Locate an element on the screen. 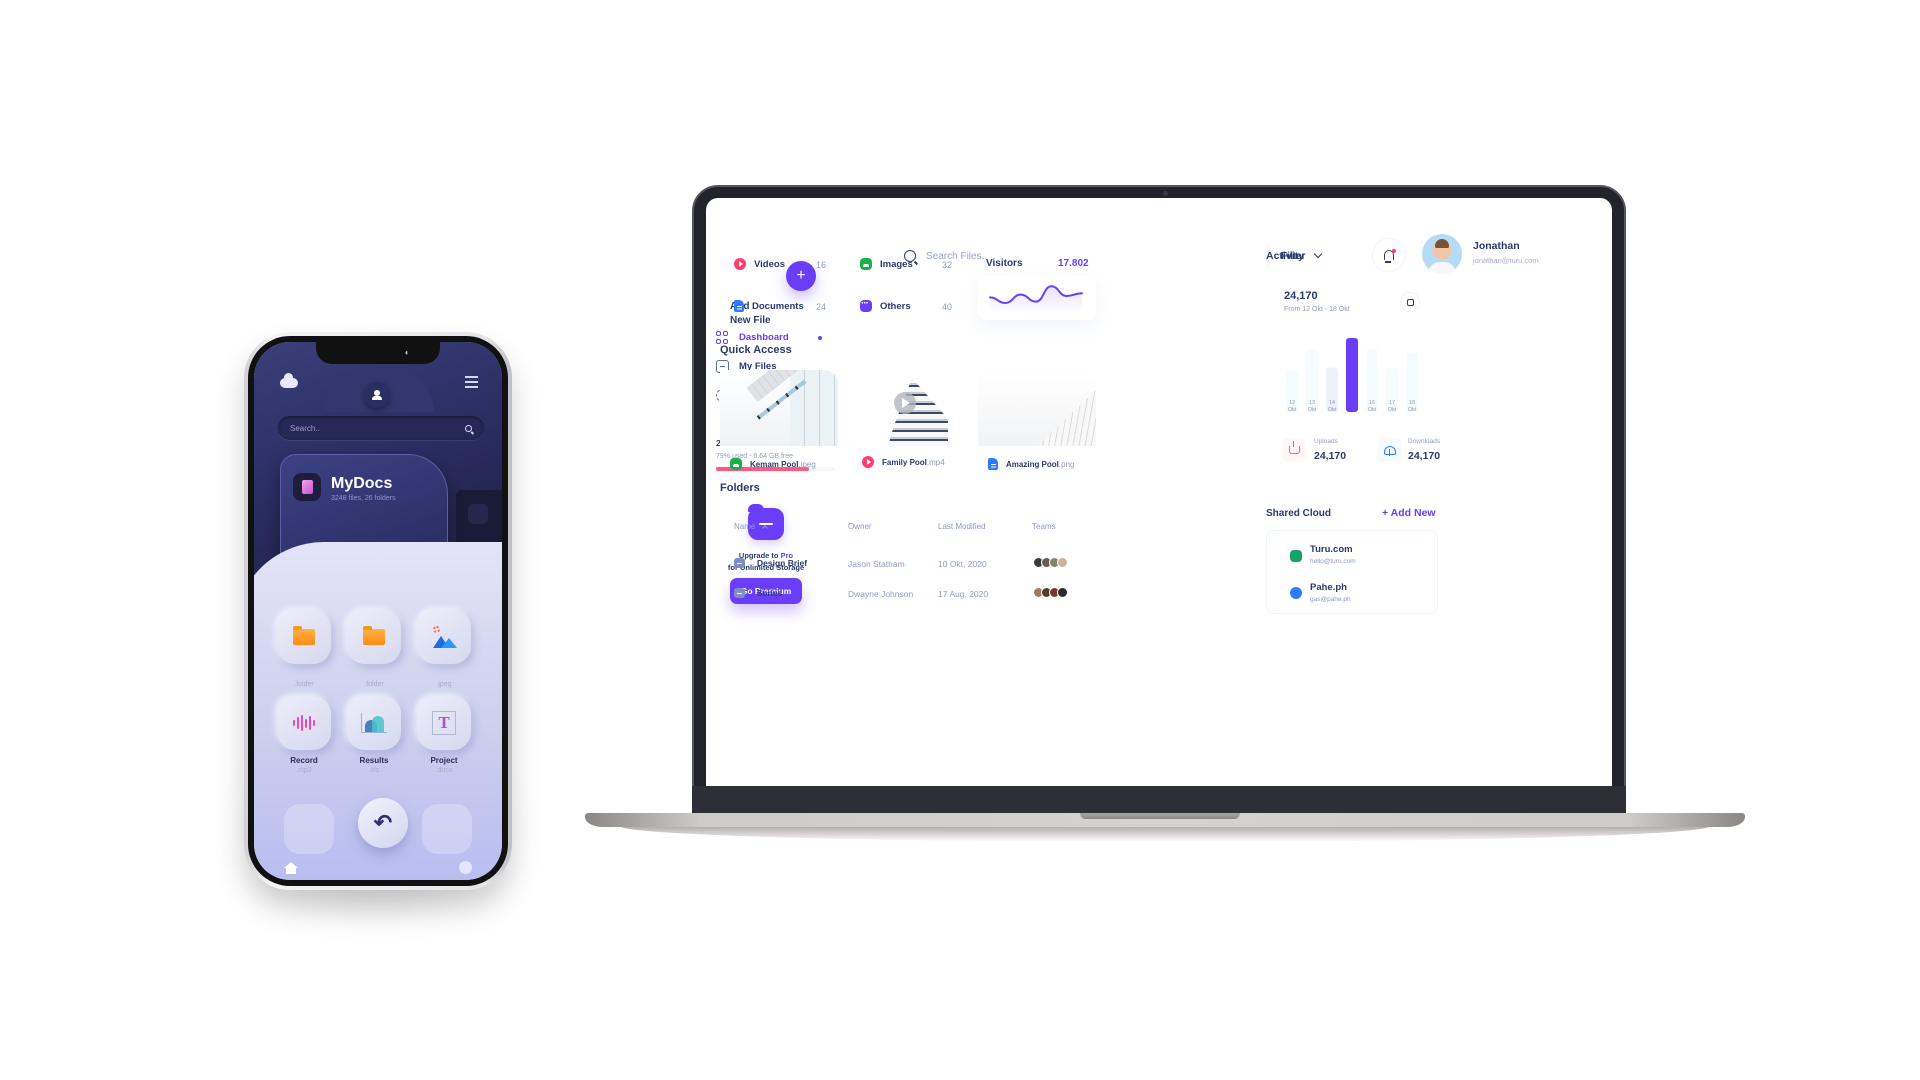 The height and width of the screenshot is (1080, 1920). phone-search-field: Search.. is located at coordinates (381, 428).